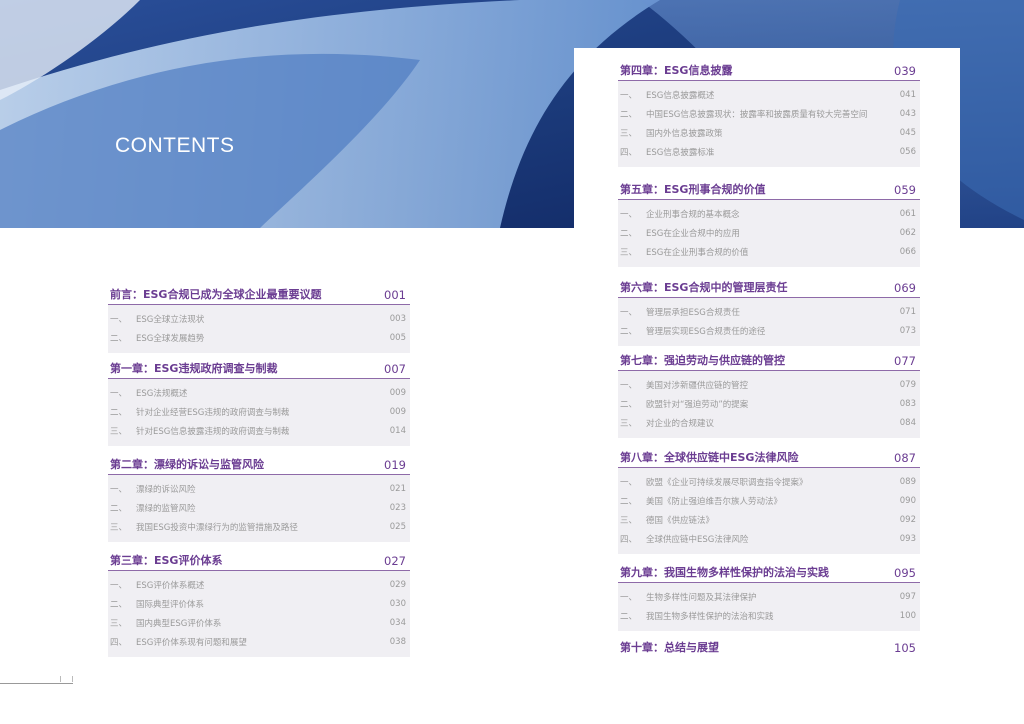  What do you see at coordinates (684, 133) in the screenshot?
I see `section-title: 国内外信息披露政策` at bounding box center [684, 133].